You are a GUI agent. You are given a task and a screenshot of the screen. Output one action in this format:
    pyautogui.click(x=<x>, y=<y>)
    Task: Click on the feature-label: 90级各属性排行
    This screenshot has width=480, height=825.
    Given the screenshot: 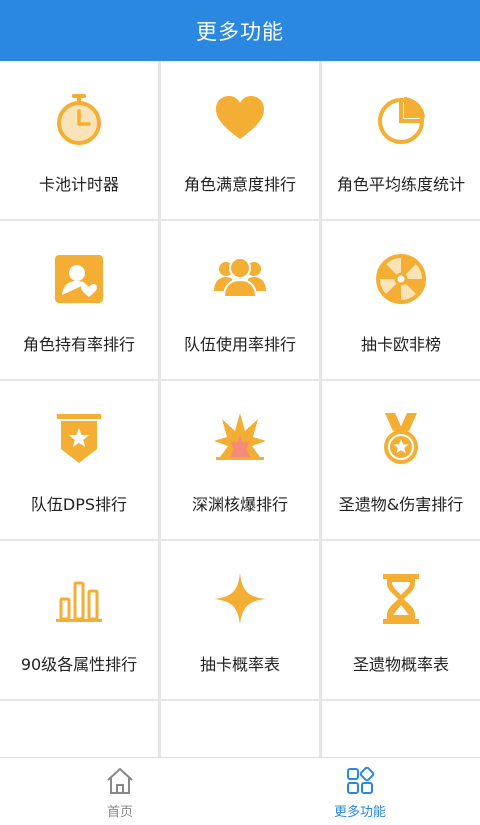 What is the action you would take?
    pyautogui.click(x=79, y=664)
    